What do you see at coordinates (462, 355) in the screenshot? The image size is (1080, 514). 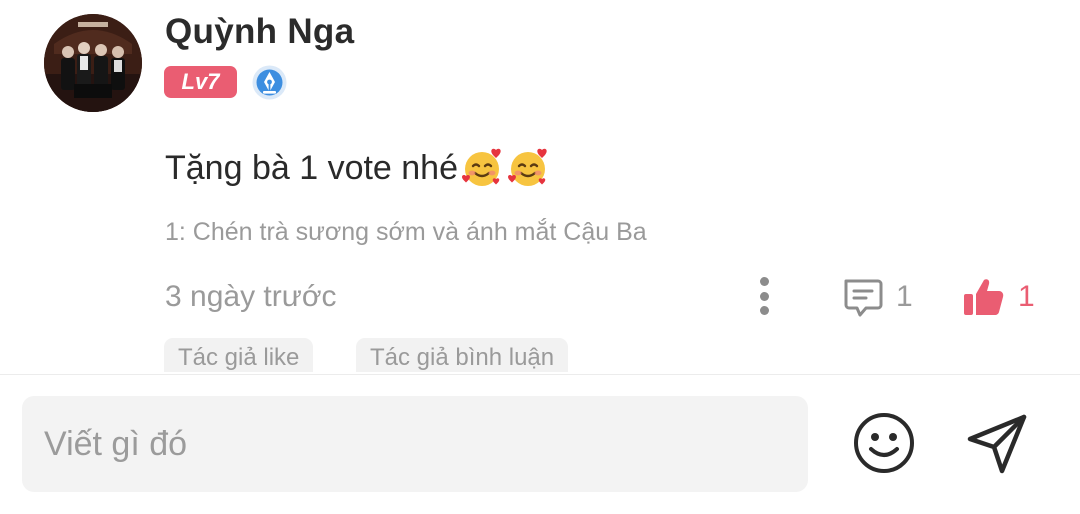 I see `author-replied-tag: Tác giả bình luận` at bounding box center [462, 355].